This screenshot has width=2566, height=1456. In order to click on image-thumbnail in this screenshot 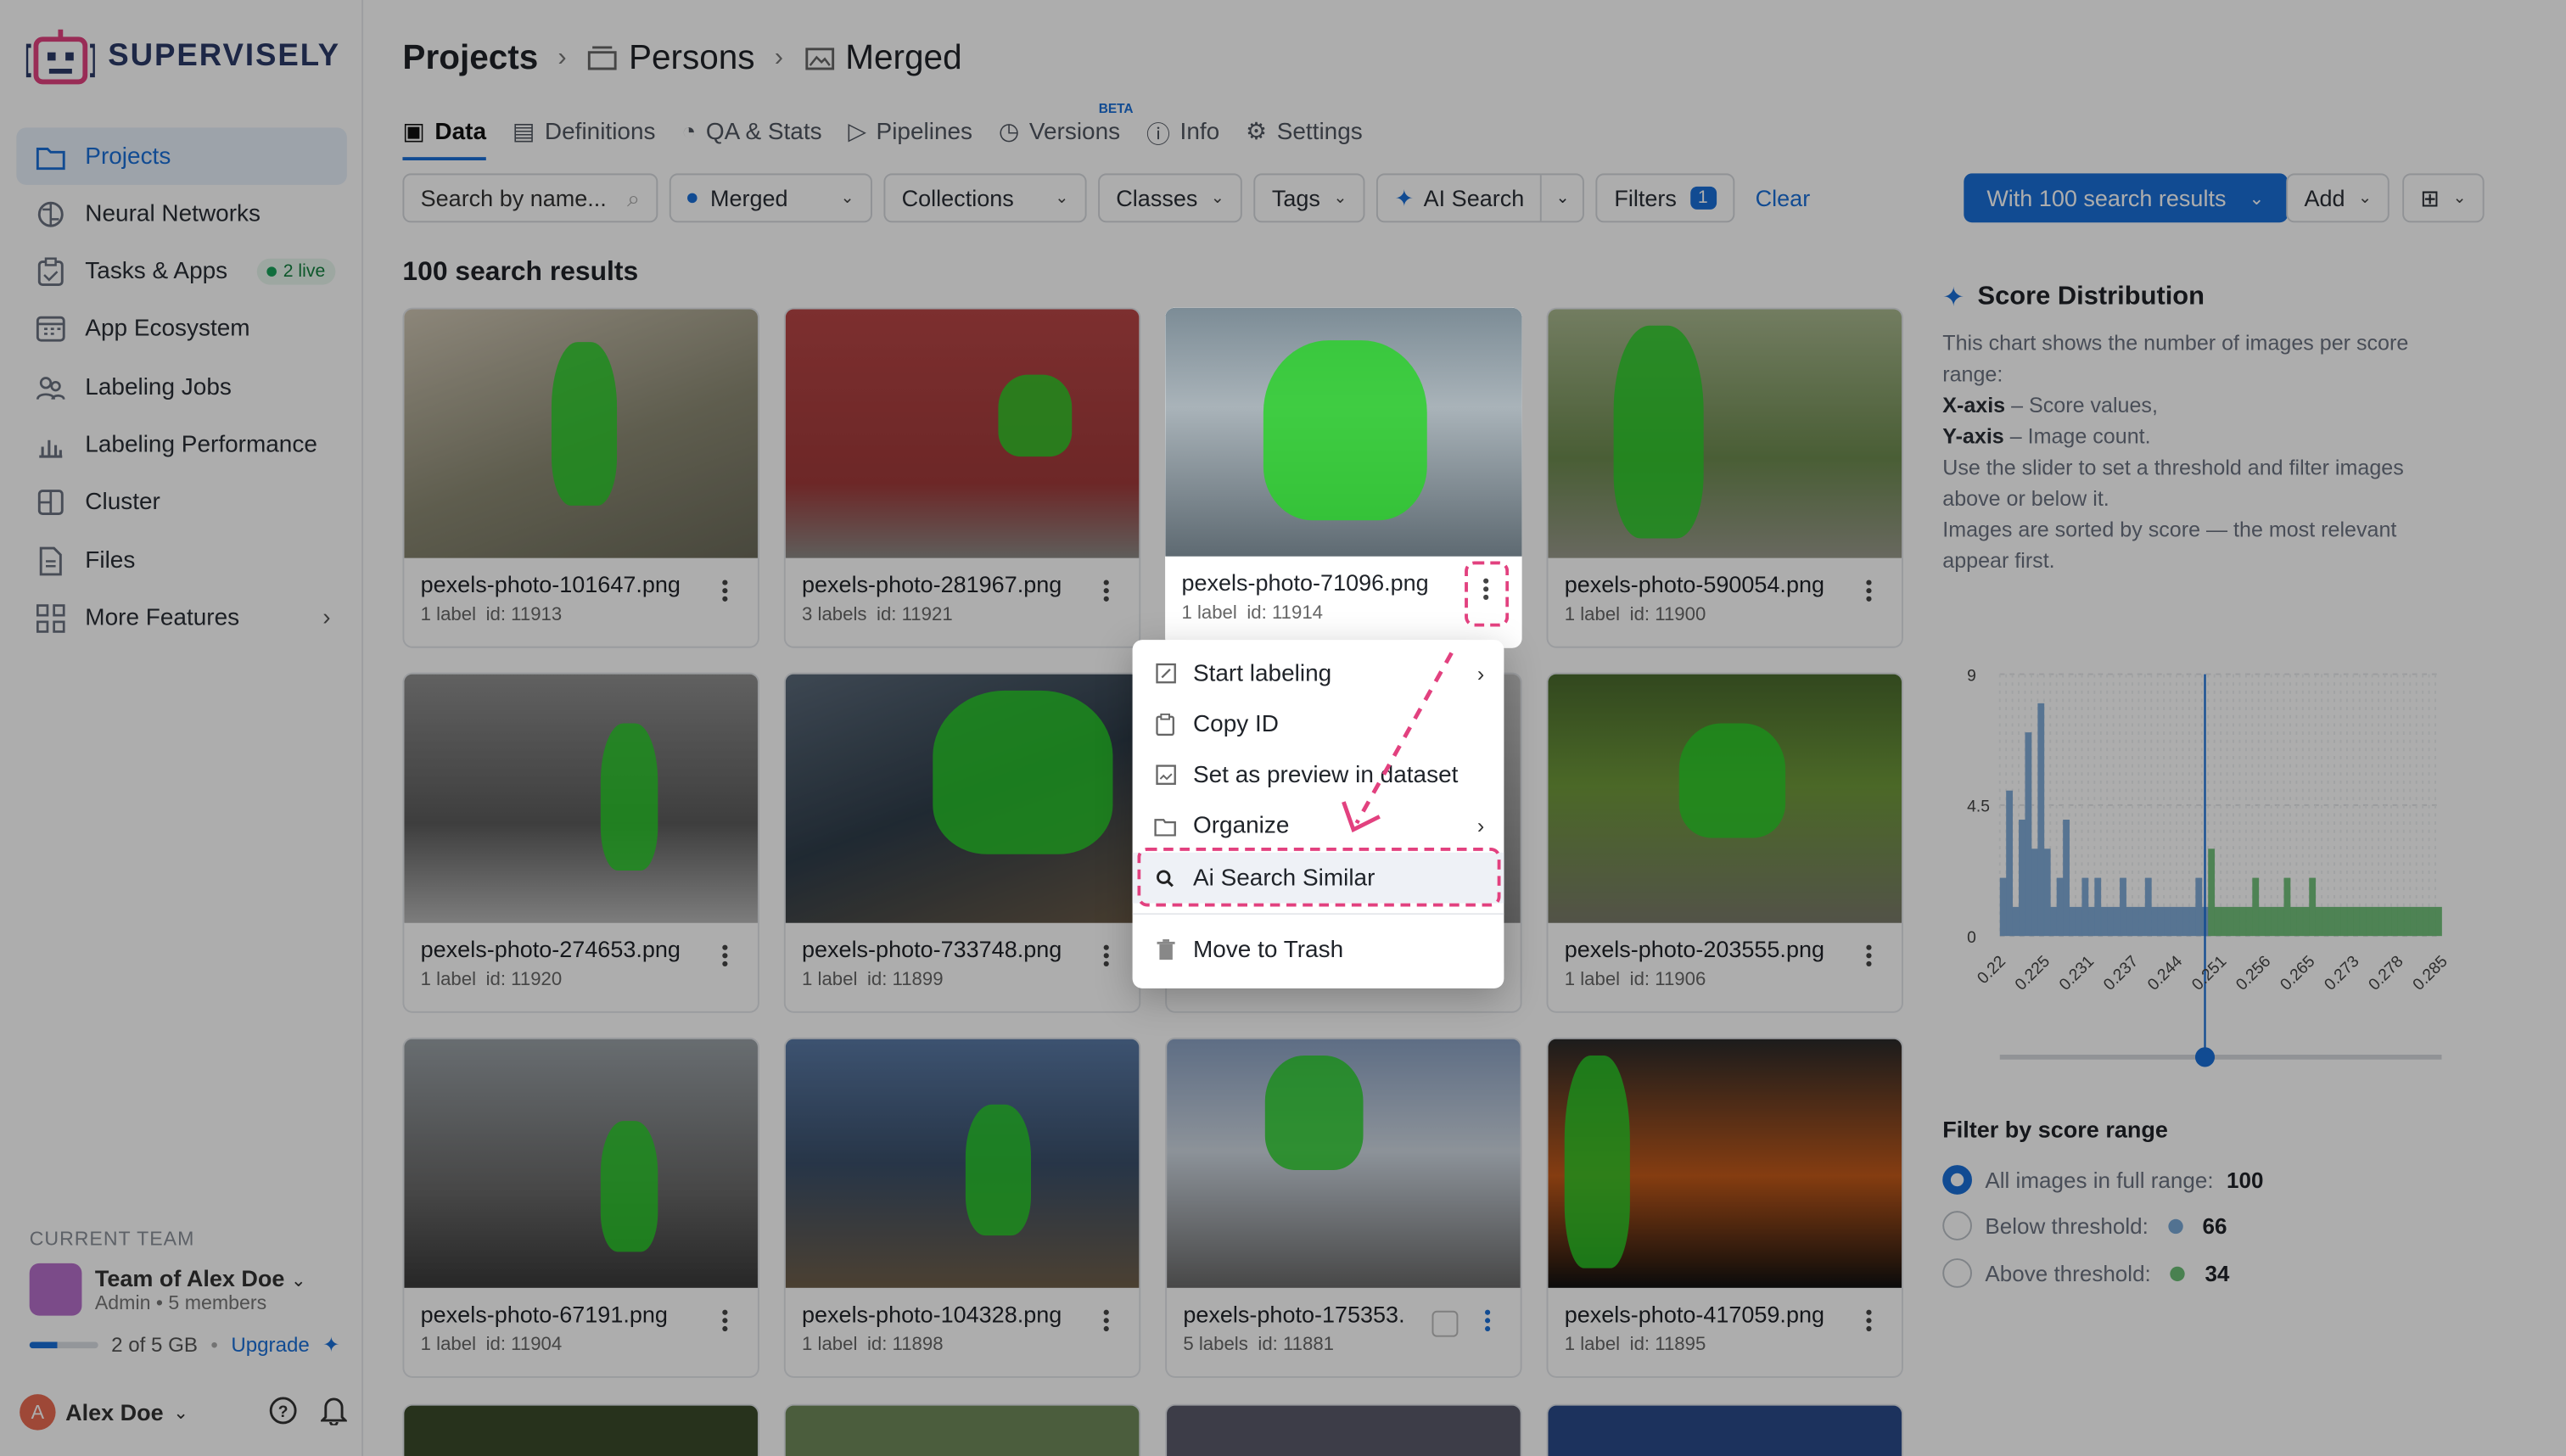, I will do `click(1343, 432)`.